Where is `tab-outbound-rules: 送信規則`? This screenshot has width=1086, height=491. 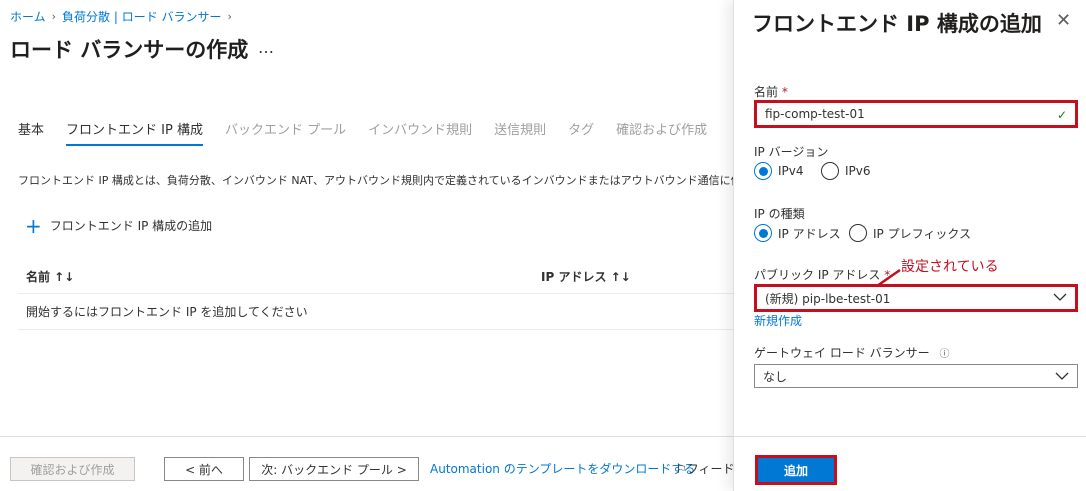 tab-outbound-rules: 送信規則 is located at coordinates (520, 132).